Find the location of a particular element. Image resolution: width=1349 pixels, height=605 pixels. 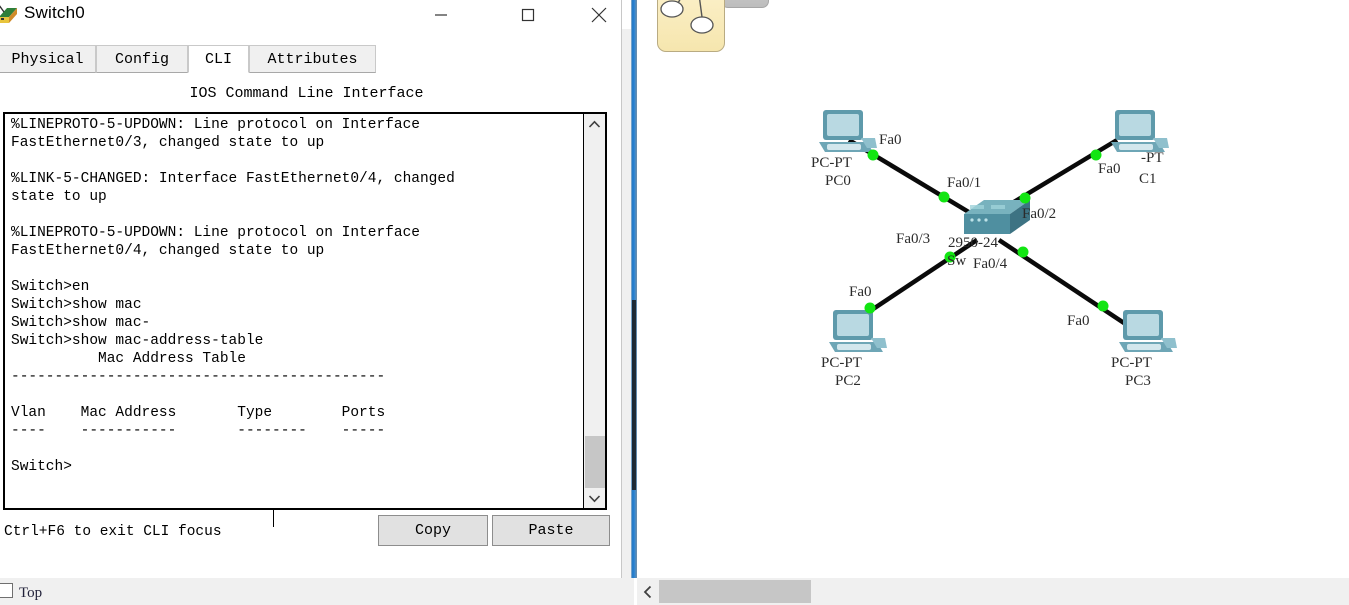

maximize-button is located at coordinates (528, 14).